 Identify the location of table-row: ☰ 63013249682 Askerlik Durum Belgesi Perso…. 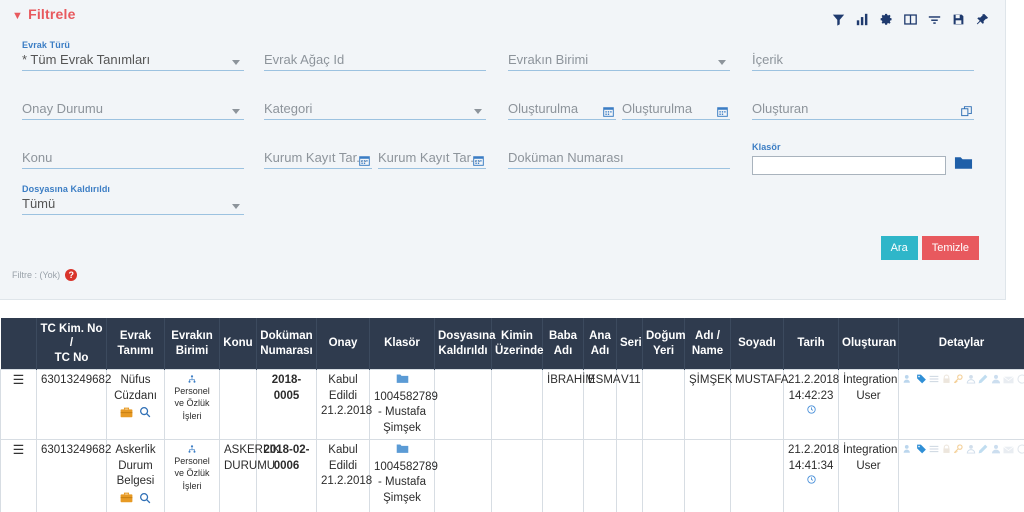
(512, 475).